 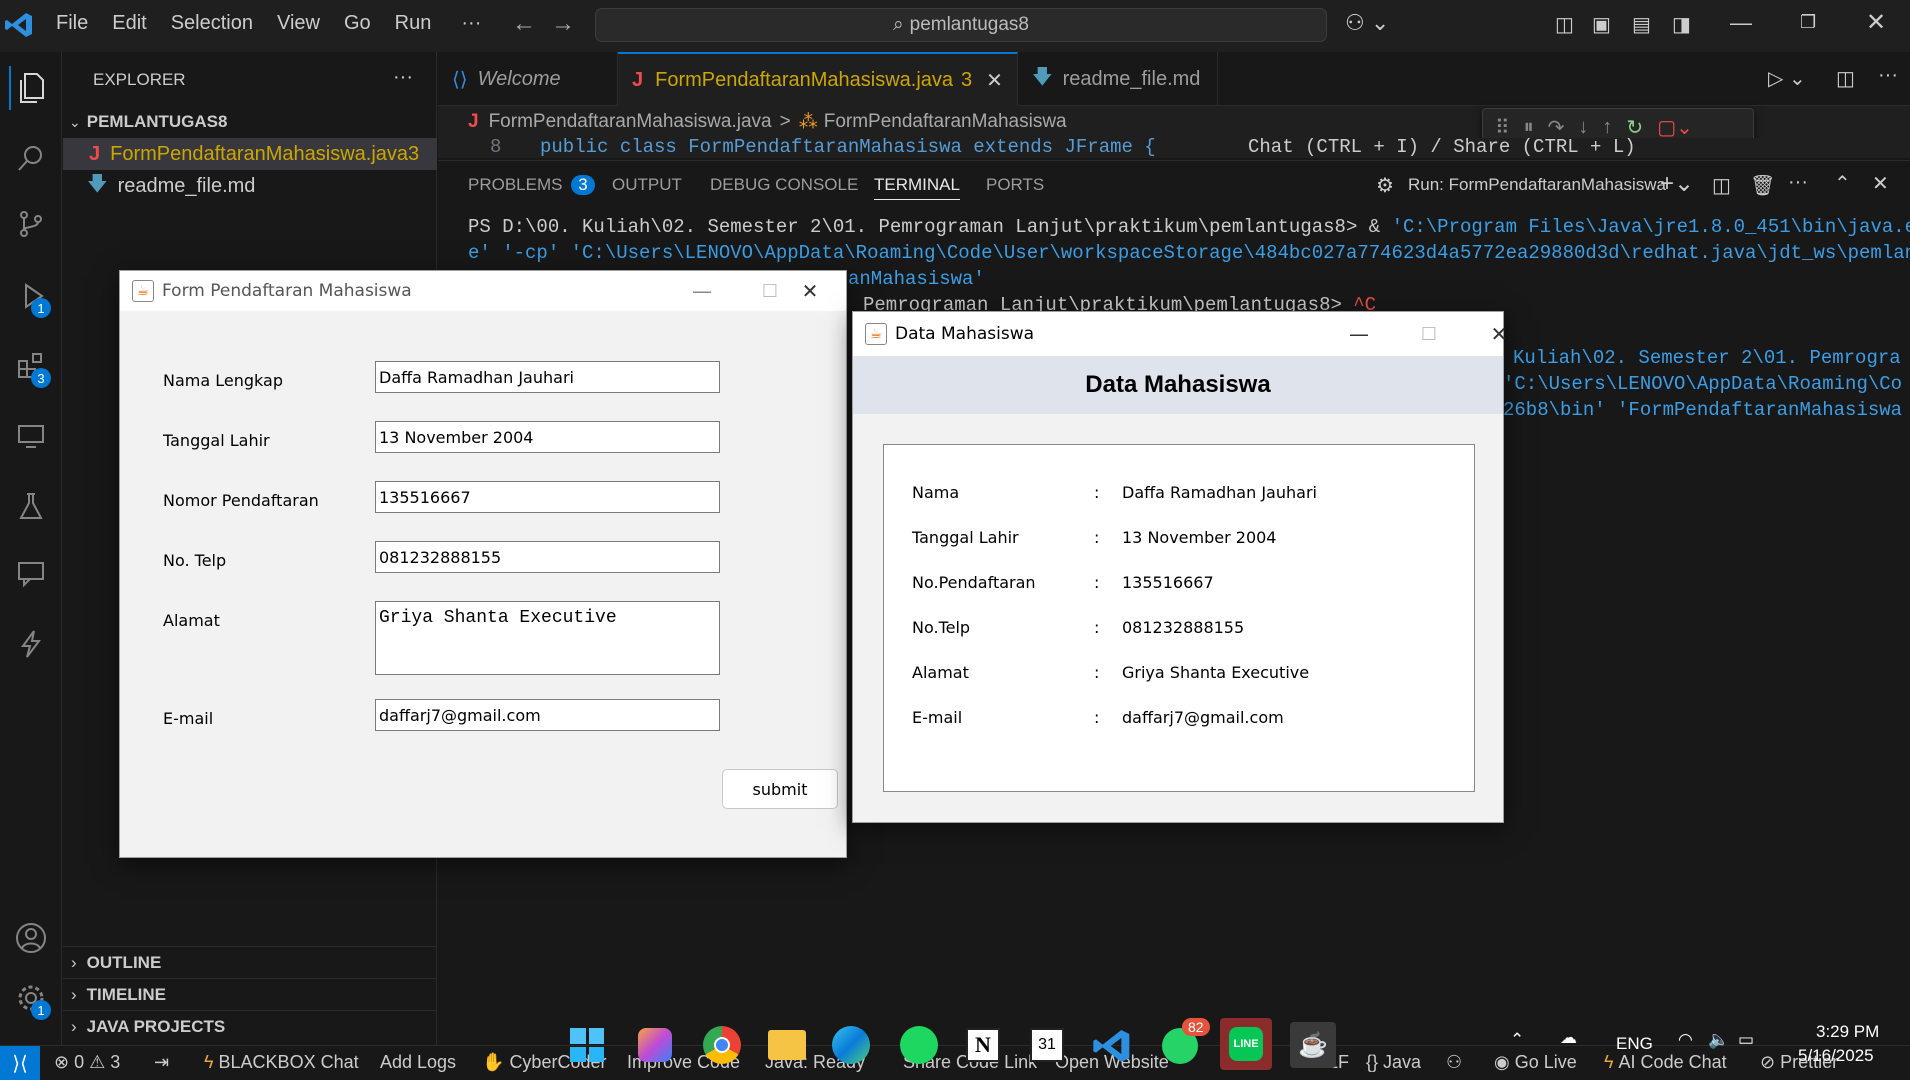 I want to click on run-icon: ▷ ⌄, so click(x=1787, y=78).